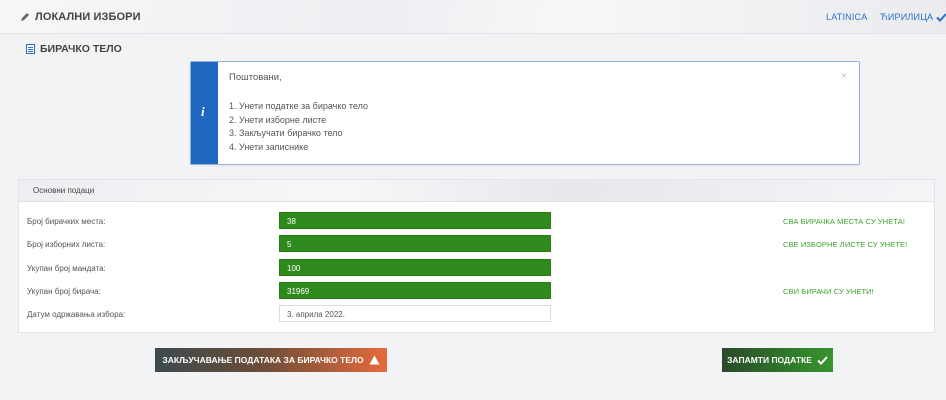 This screenshot has height=400, width=946. I want to click on lang-latin-link: LATINICA, so click(846, 17).